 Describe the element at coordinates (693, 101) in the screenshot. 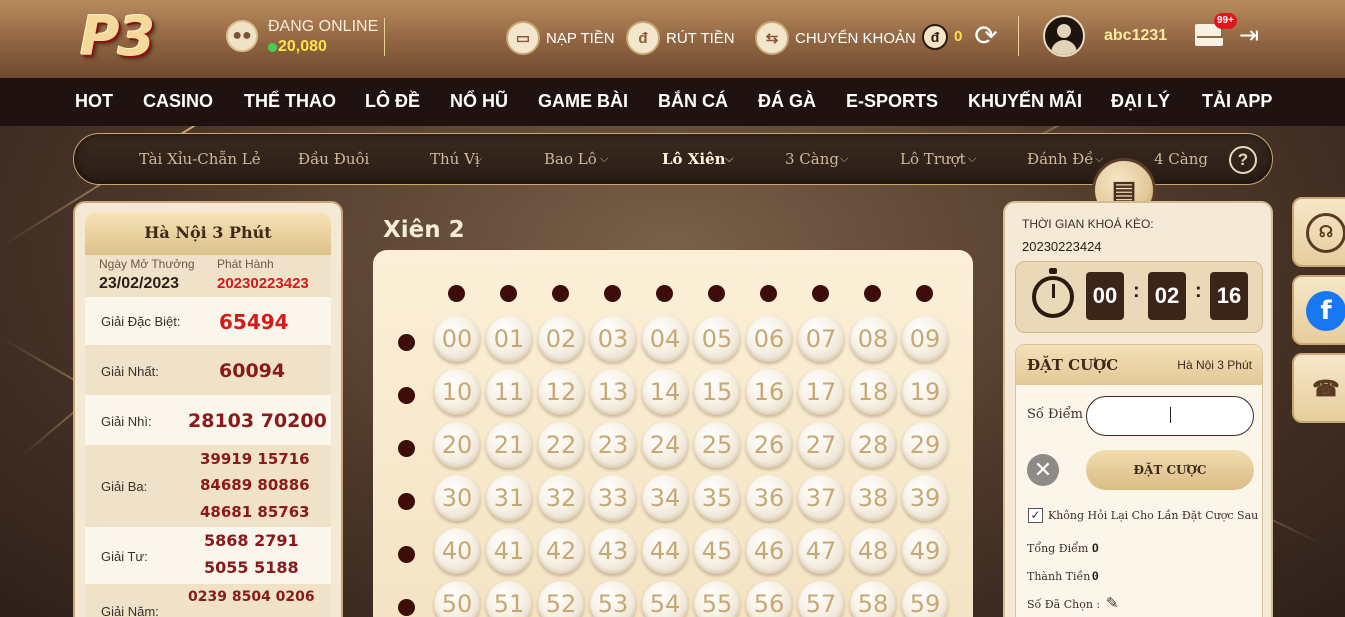

I see `nav-item-fishing: BẮN CÁ` at that location.